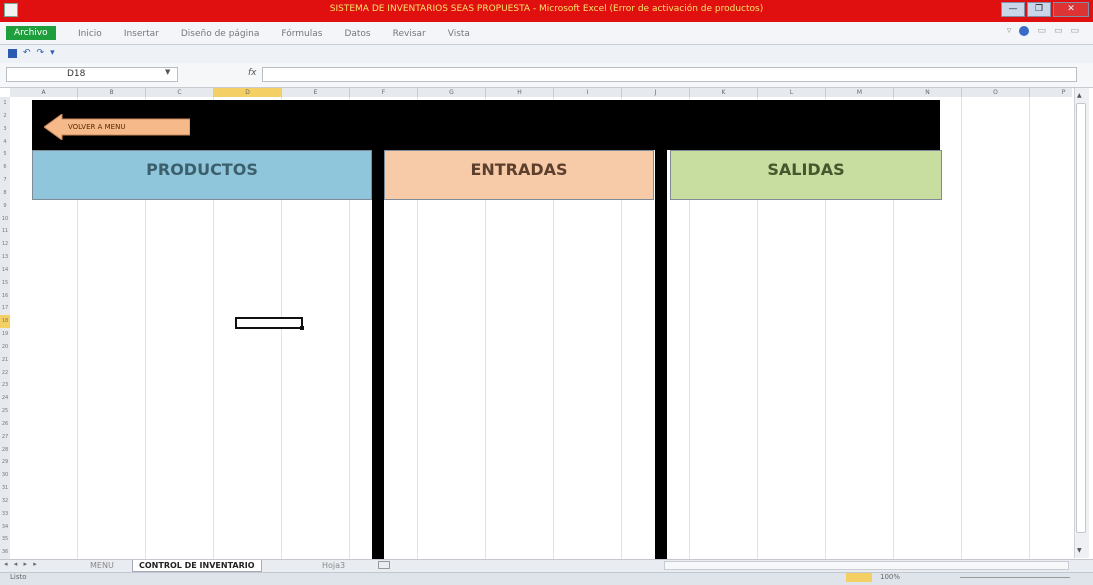 This screenshot has height=585, width=1093. What do you see at coordinates (459, 34) in the screenshot?
I see `tab-vista: Vista` at bounding box center [459, 34].